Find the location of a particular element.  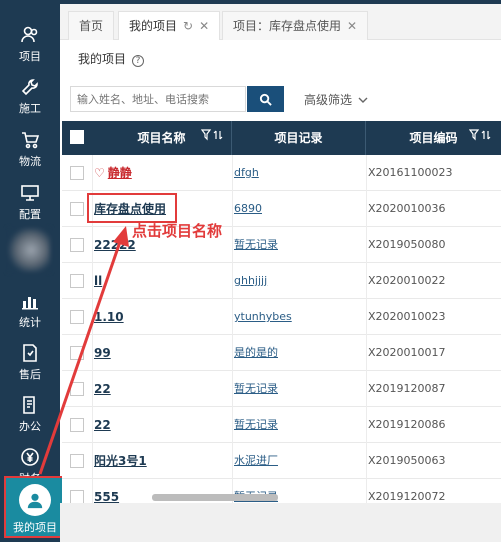

tab-label: 首页 is located at coordinates (91, 26).